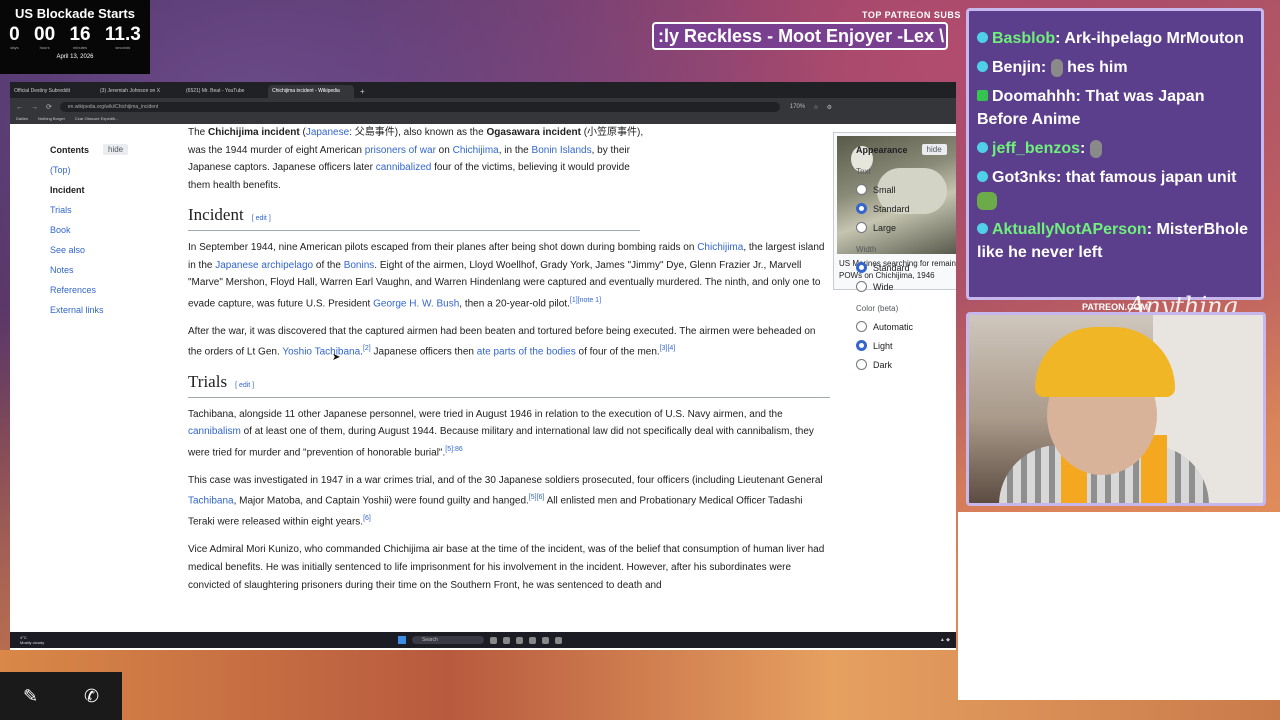  What do you see at coordinates (75, 57) in the screenshot?
I see `countdown-date: April 13, 2026` at bounding box center [75, 57].